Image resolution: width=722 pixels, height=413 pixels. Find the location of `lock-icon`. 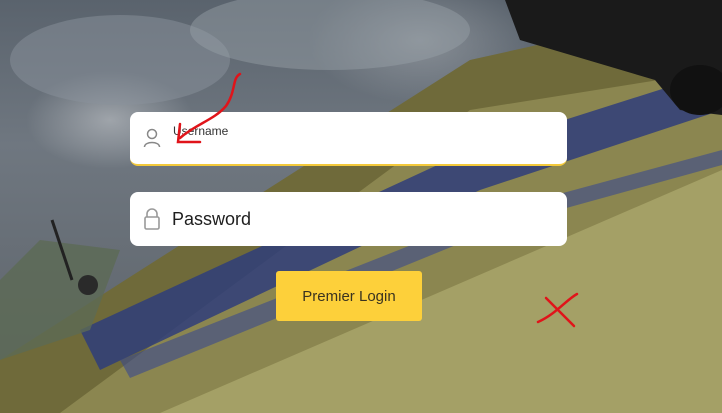

lock-icon is located at coordinates (152, 219).